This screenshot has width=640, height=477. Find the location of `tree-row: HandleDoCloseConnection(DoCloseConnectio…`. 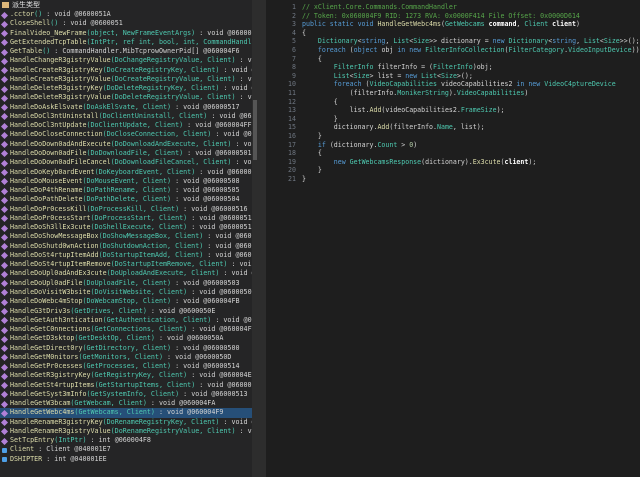

tree-row: HandleDoCloseConnection(DoCloseConnectio… is located at coordinates (129, 134).